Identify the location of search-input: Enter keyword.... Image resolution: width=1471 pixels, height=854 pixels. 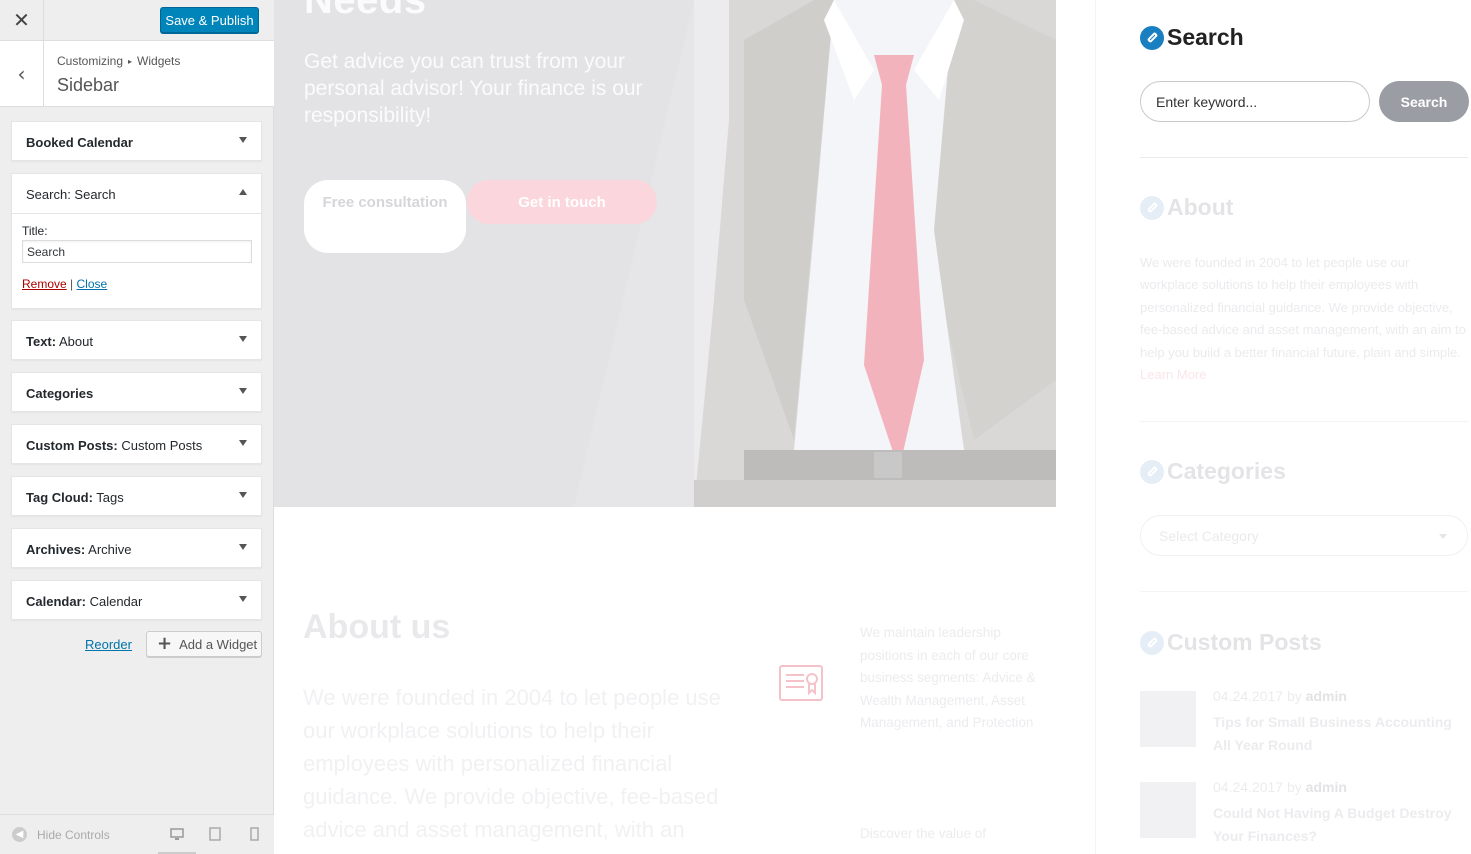
(1255, 101).